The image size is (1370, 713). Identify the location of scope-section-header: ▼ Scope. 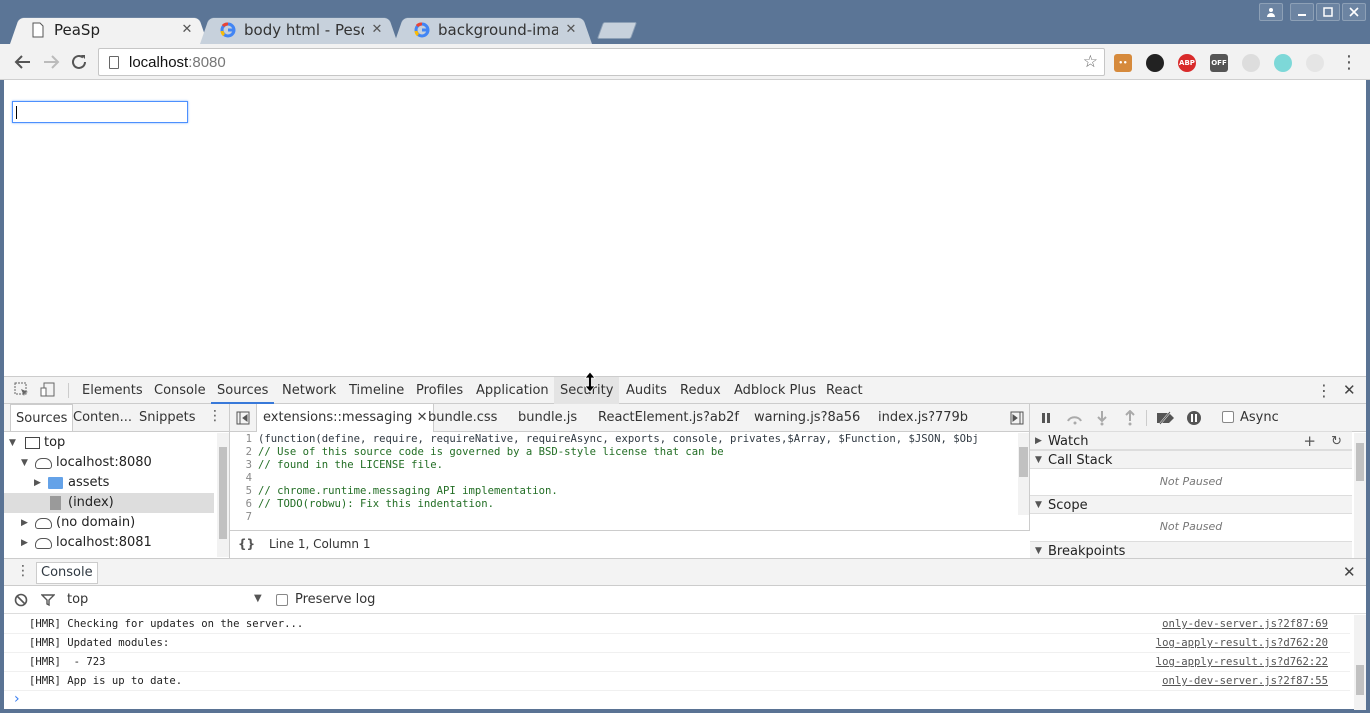
(1191, 504).